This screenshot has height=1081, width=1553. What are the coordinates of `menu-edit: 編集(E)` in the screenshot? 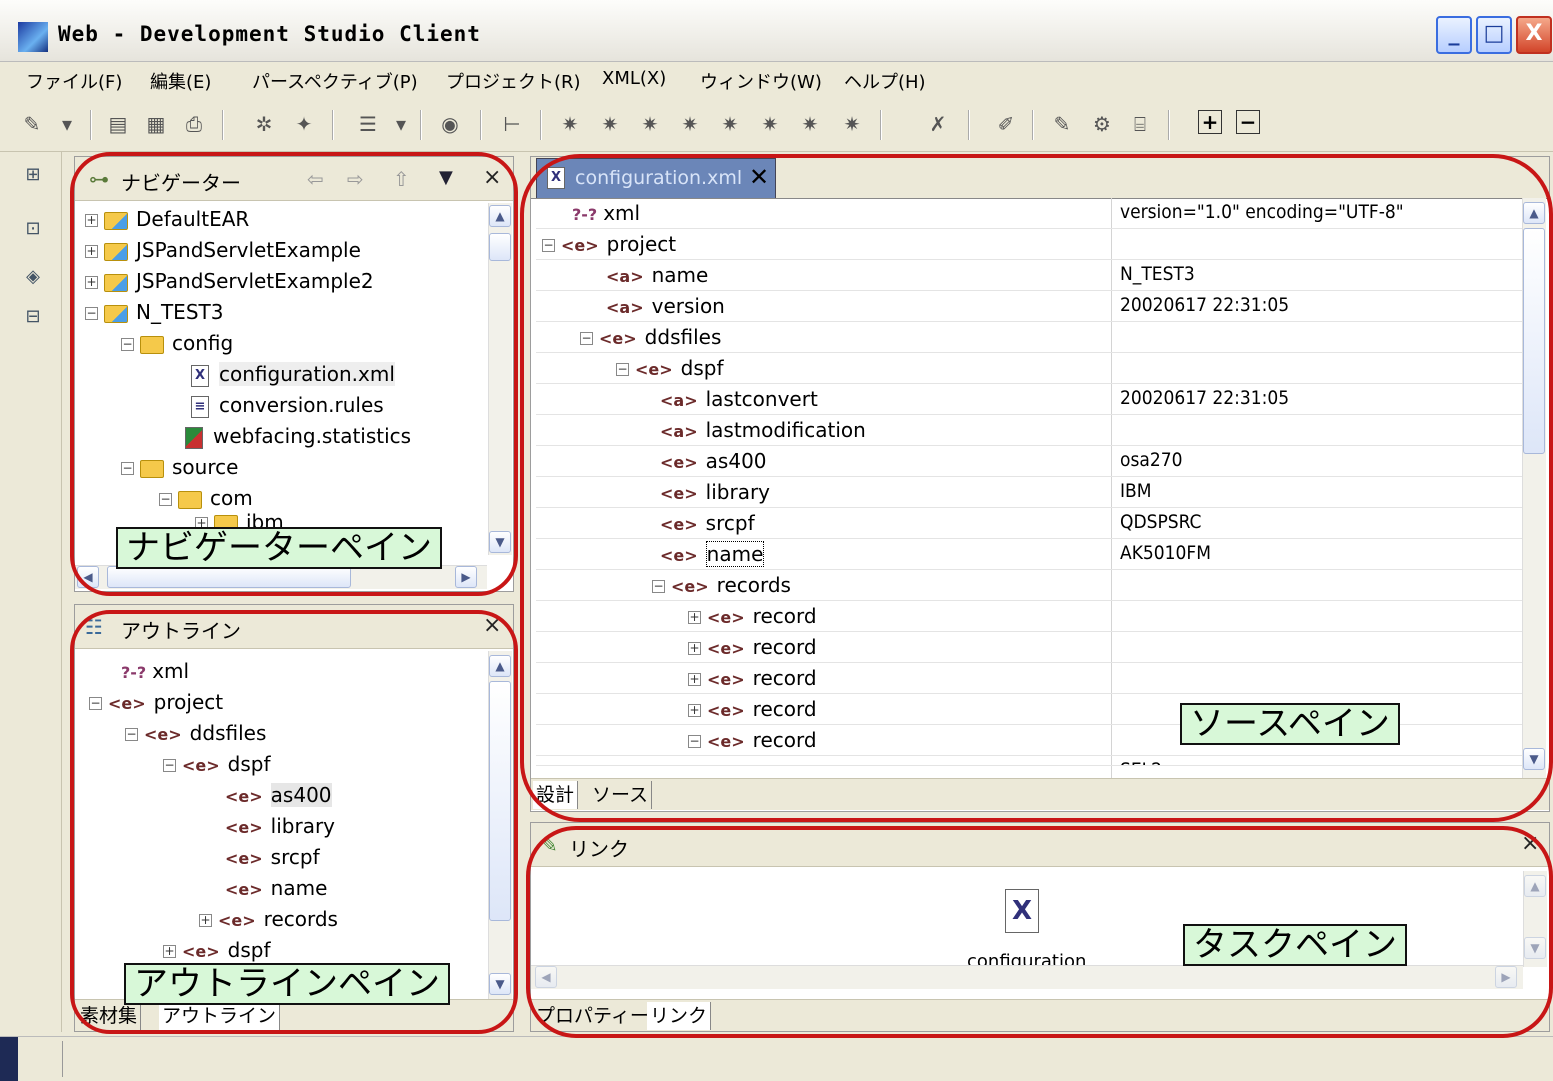 It's located at (180, 81).